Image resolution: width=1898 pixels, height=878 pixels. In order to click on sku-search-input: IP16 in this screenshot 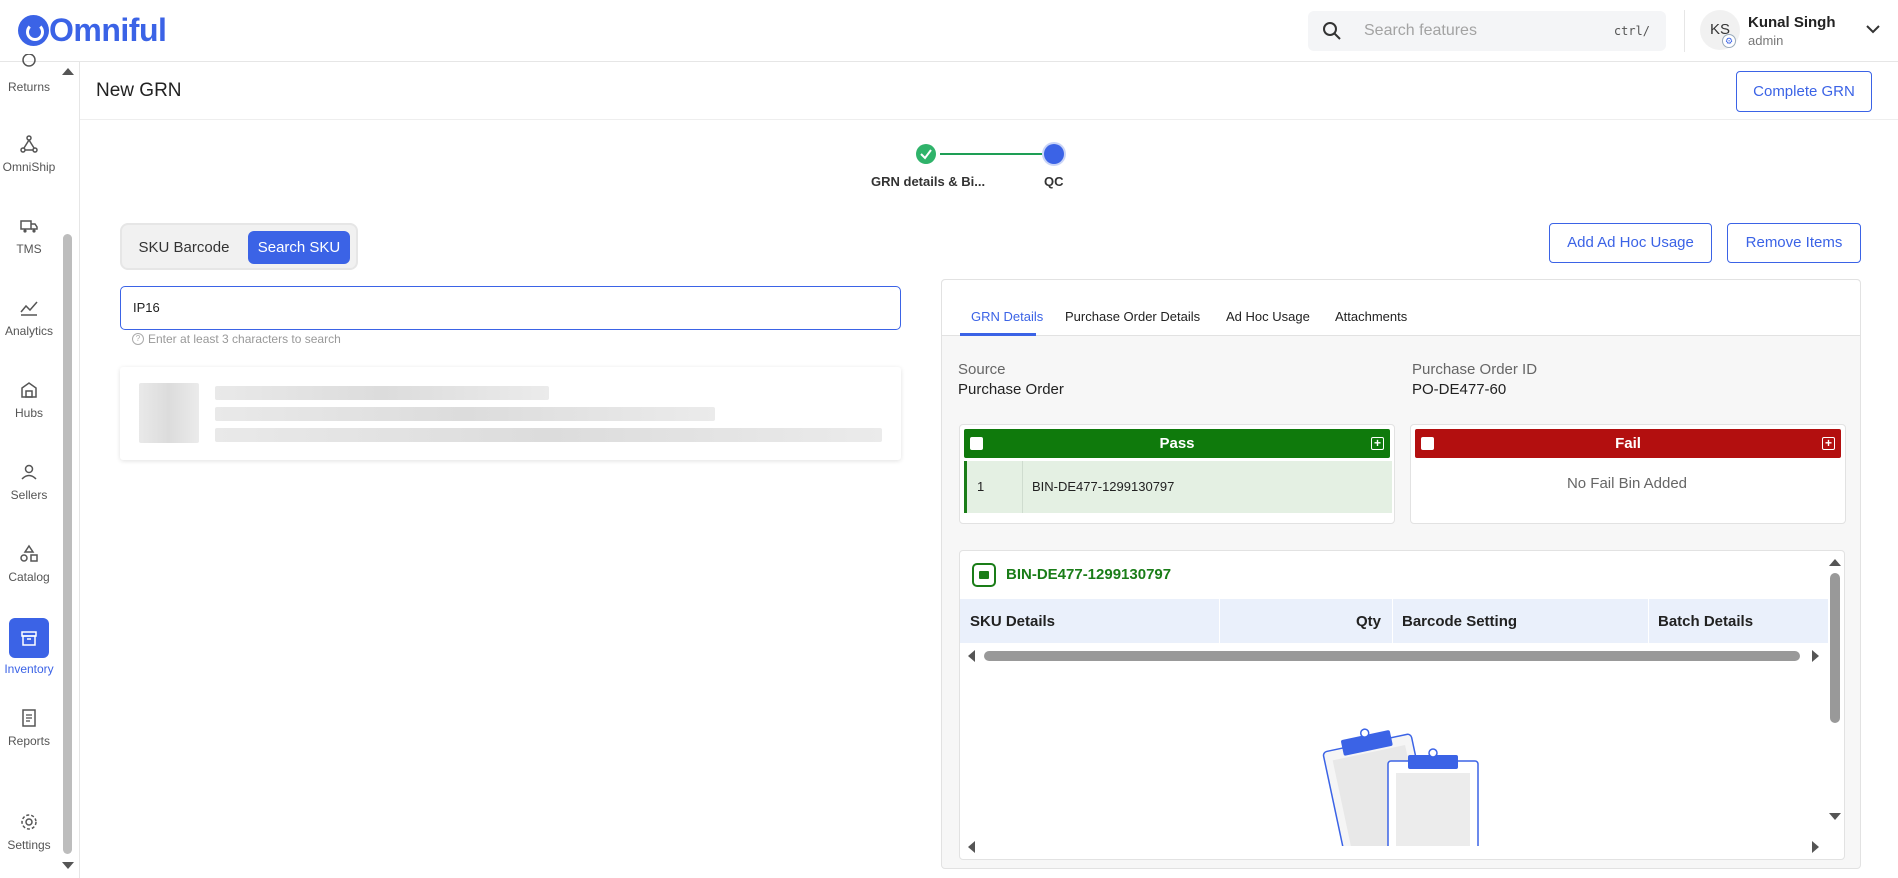, I will do `click(510, 308)`.